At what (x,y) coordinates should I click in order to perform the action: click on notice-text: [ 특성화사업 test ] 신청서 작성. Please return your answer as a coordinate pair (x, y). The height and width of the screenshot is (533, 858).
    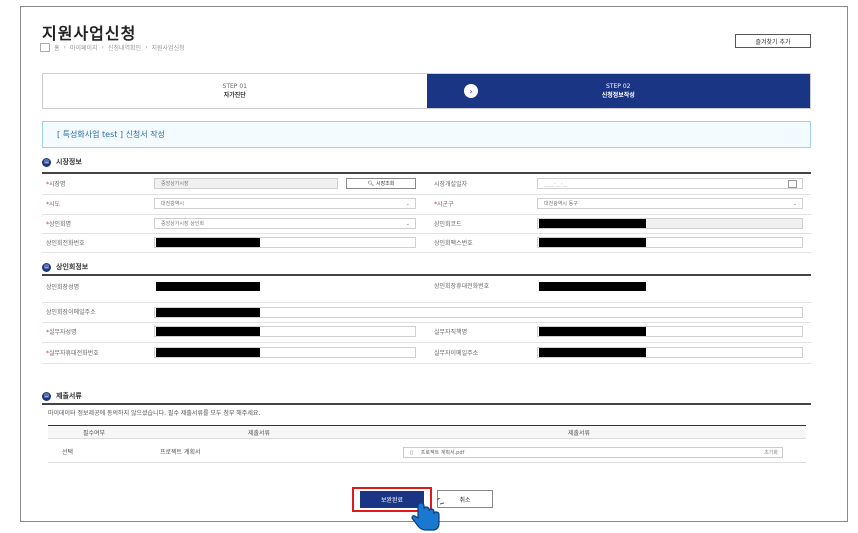
    Looking at the image, I should click on (111, 134).